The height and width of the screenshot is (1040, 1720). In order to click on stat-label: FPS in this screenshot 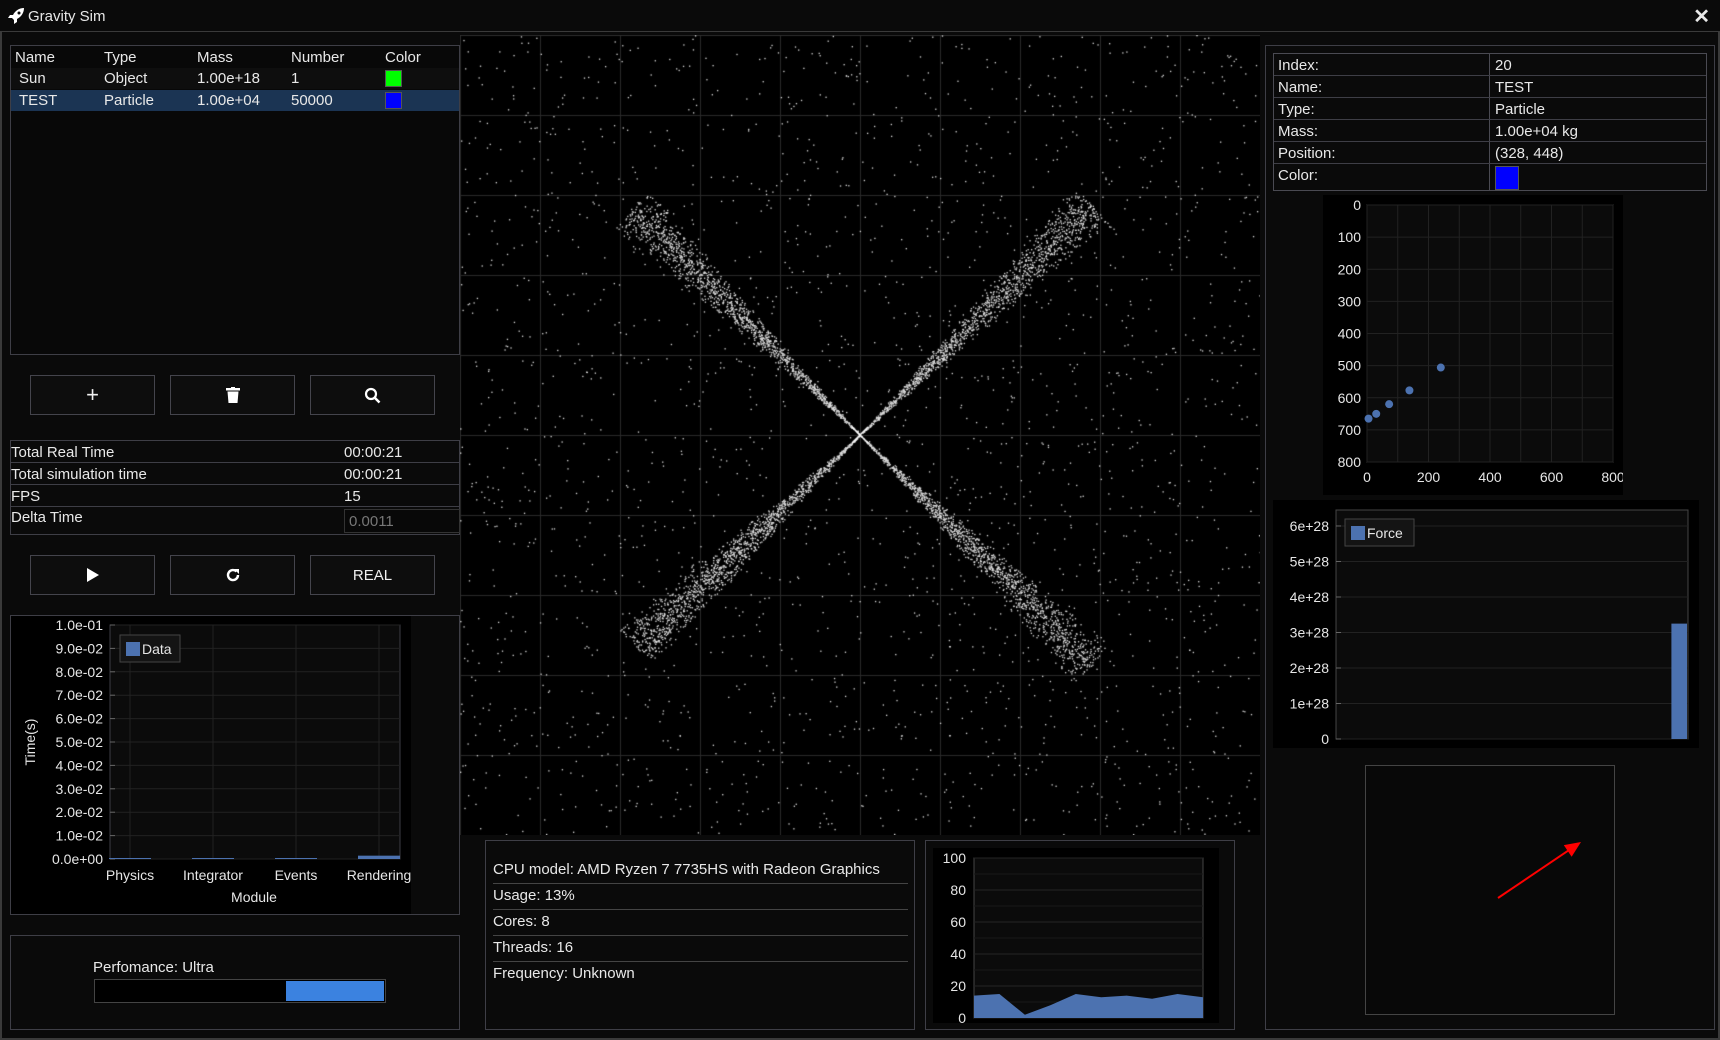, I will do `click(26, 496)`.